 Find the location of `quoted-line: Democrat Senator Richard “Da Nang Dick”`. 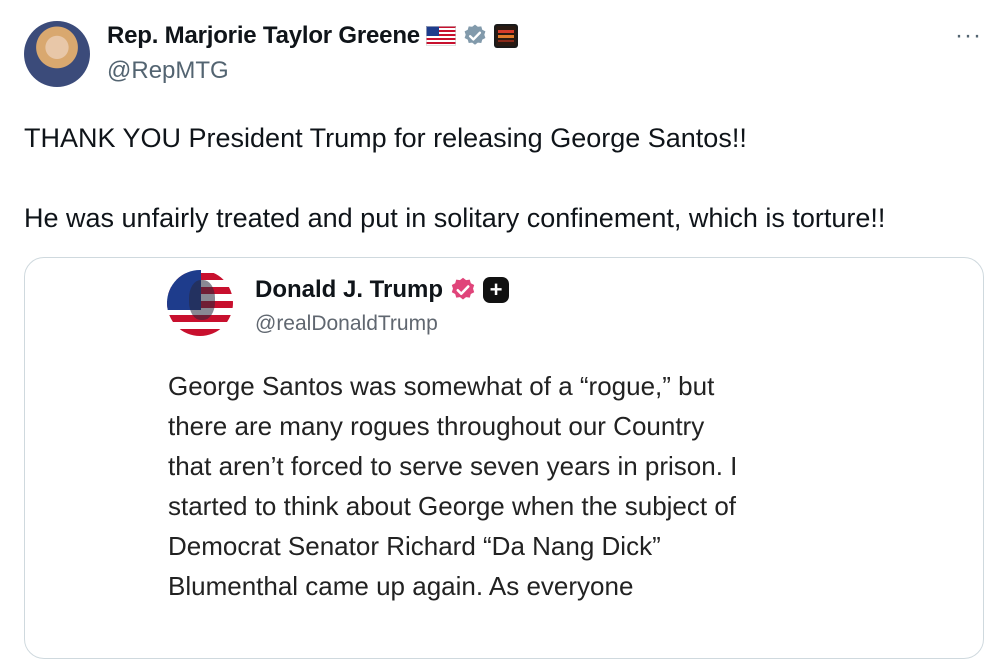

quoted-line: Democrat Senator Richard “Da Nang Dick” is located at coordinates (414, 546).